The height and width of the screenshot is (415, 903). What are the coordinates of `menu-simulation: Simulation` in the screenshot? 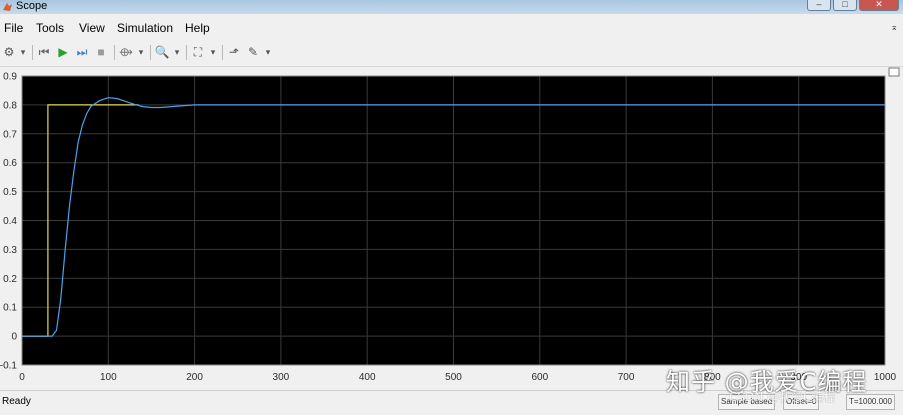 It's located at (145, 28).